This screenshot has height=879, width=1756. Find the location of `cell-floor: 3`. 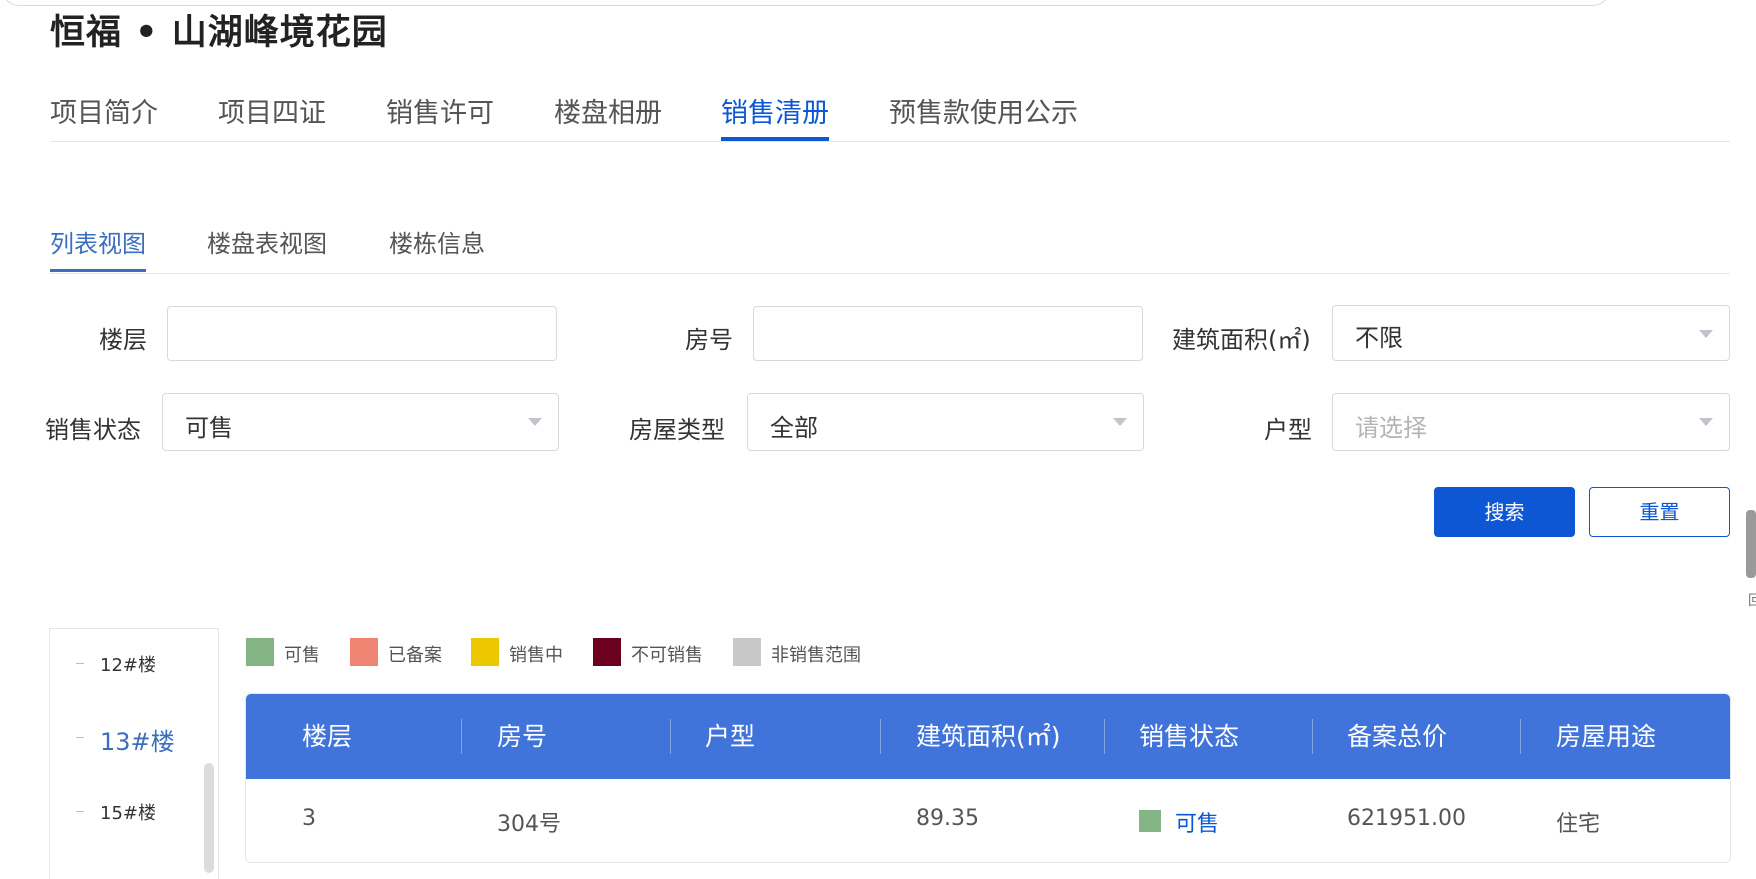

cell-floor: 3 is located at coordinates (309, 818).